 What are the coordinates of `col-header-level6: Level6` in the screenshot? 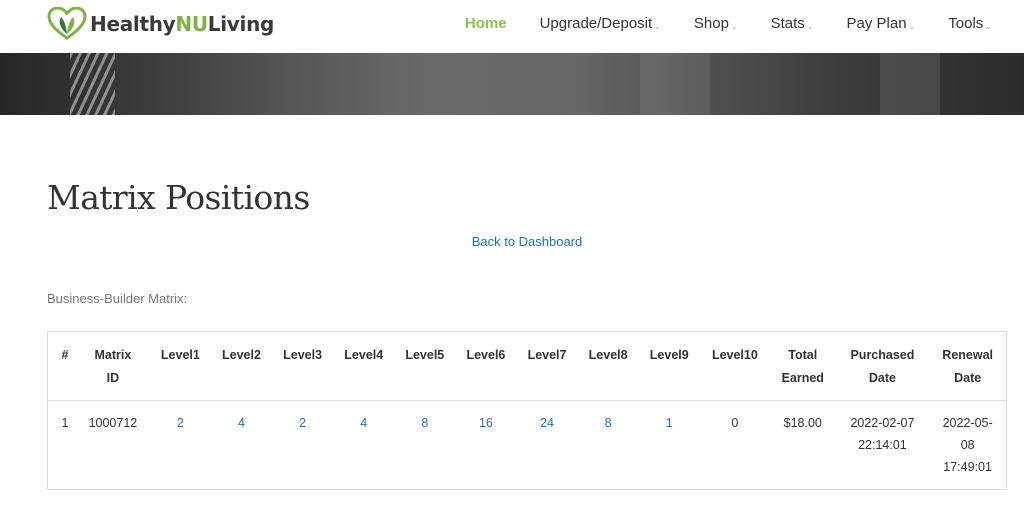 It's located at (486, 366).